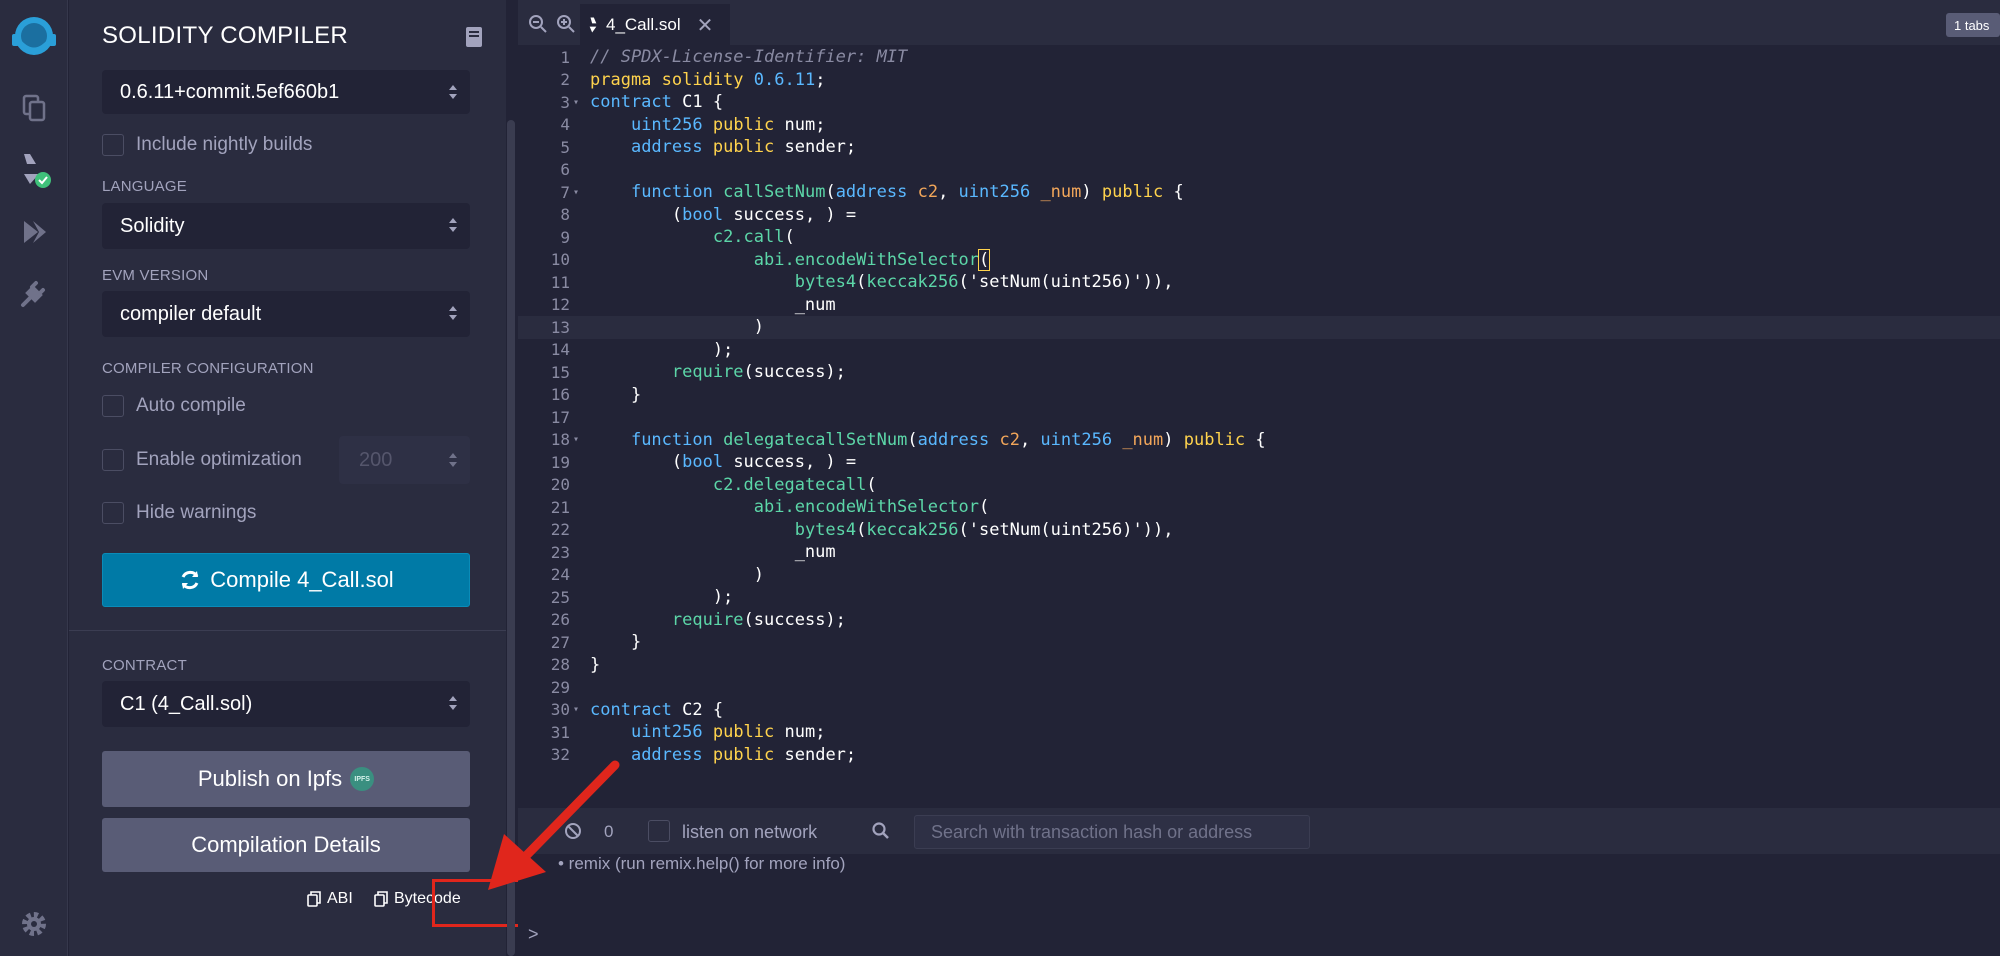 The image size is (2000, 956). What do you see at coordinates (208, 368) in the screenshot?
I see `compiler-config-label: COMPILER CONFIGURATION` at bounding box center [208, 368].